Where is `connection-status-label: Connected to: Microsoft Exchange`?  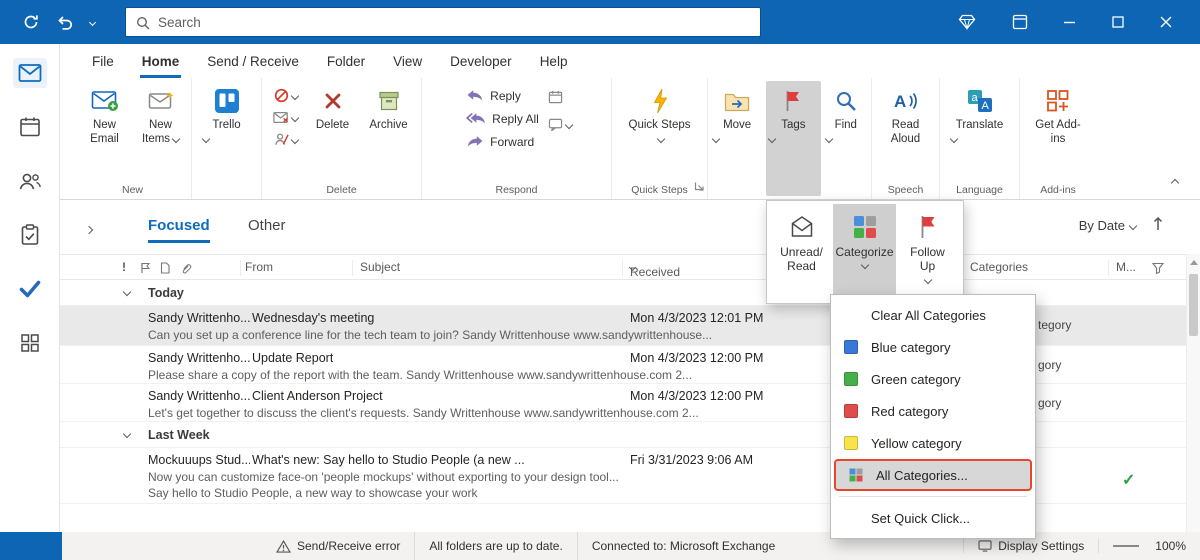 connection-status-label: Connected to: Microsoft Exchange is located at coordinates (683, 546).